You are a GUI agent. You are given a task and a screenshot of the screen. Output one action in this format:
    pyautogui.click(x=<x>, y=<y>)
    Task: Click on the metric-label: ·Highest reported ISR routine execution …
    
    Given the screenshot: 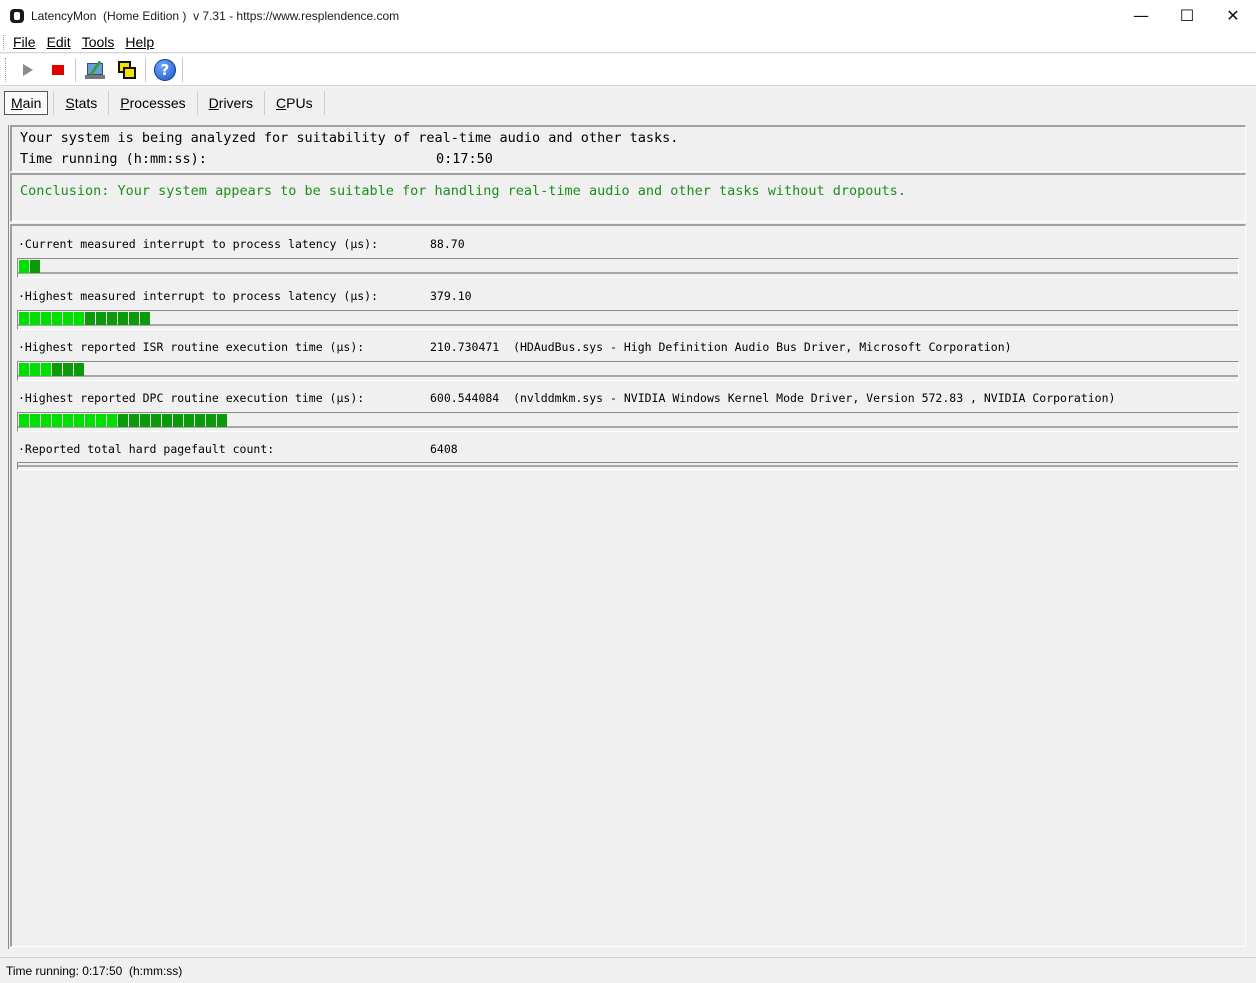 What is the action you would take?
    pyautogui.click(x=191, y=347)
    